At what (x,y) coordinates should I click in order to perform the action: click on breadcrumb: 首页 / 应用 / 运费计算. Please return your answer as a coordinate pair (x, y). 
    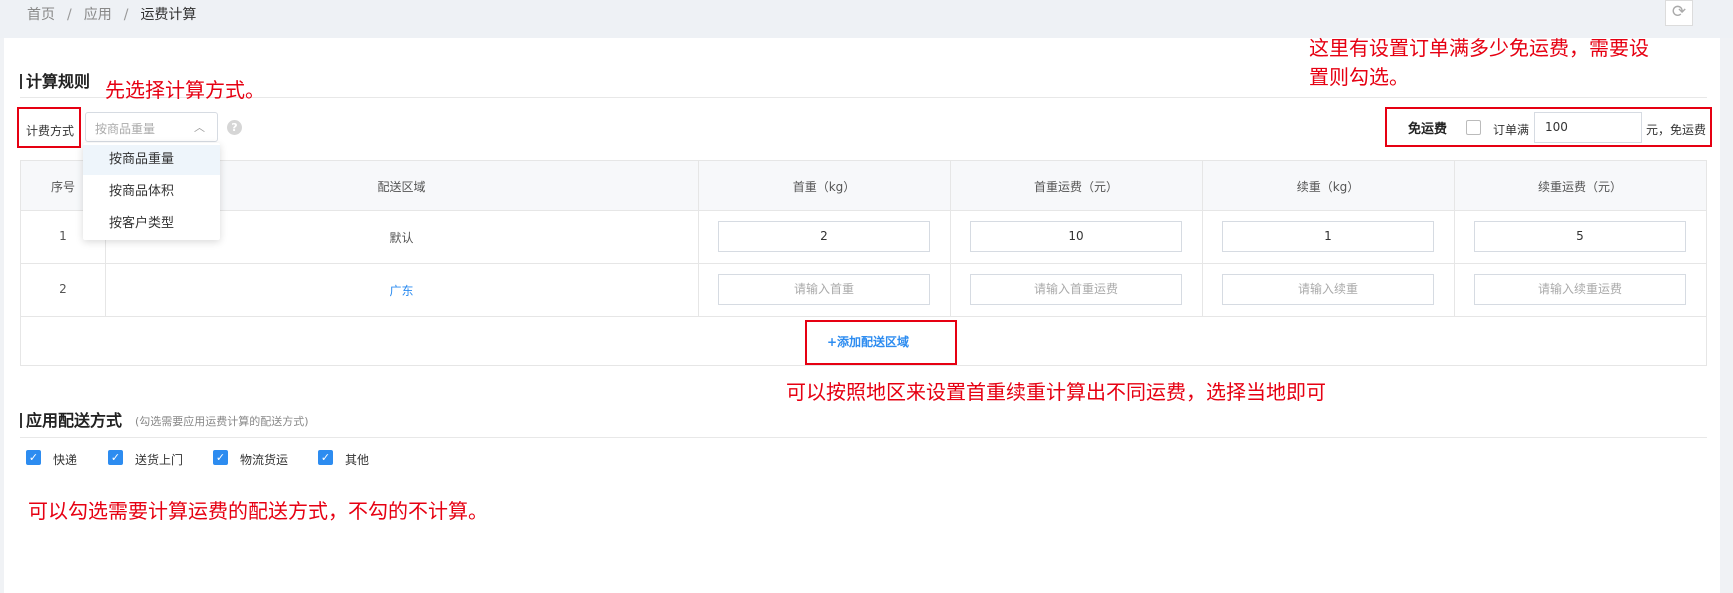
    Looking at the image, I should click on (111, 14).